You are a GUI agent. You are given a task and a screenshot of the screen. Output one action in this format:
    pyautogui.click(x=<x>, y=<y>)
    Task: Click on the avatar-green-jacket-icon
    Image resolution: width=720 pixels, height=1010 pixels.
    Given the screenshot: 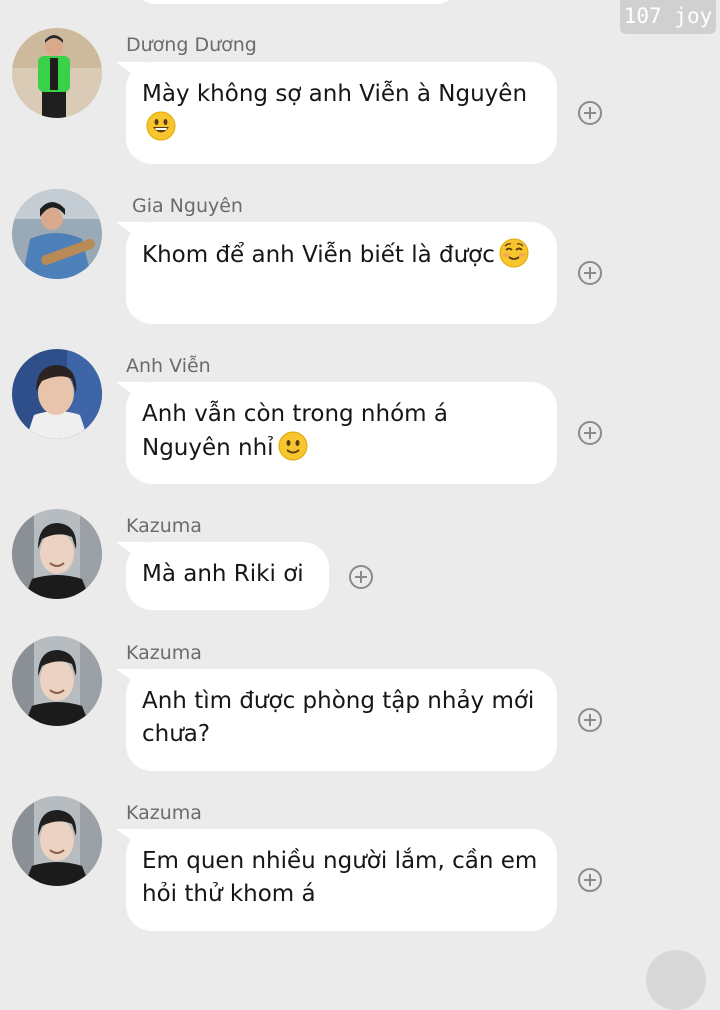 What is the action you would take?
    pyautogui.click(x=57, y=73)
    